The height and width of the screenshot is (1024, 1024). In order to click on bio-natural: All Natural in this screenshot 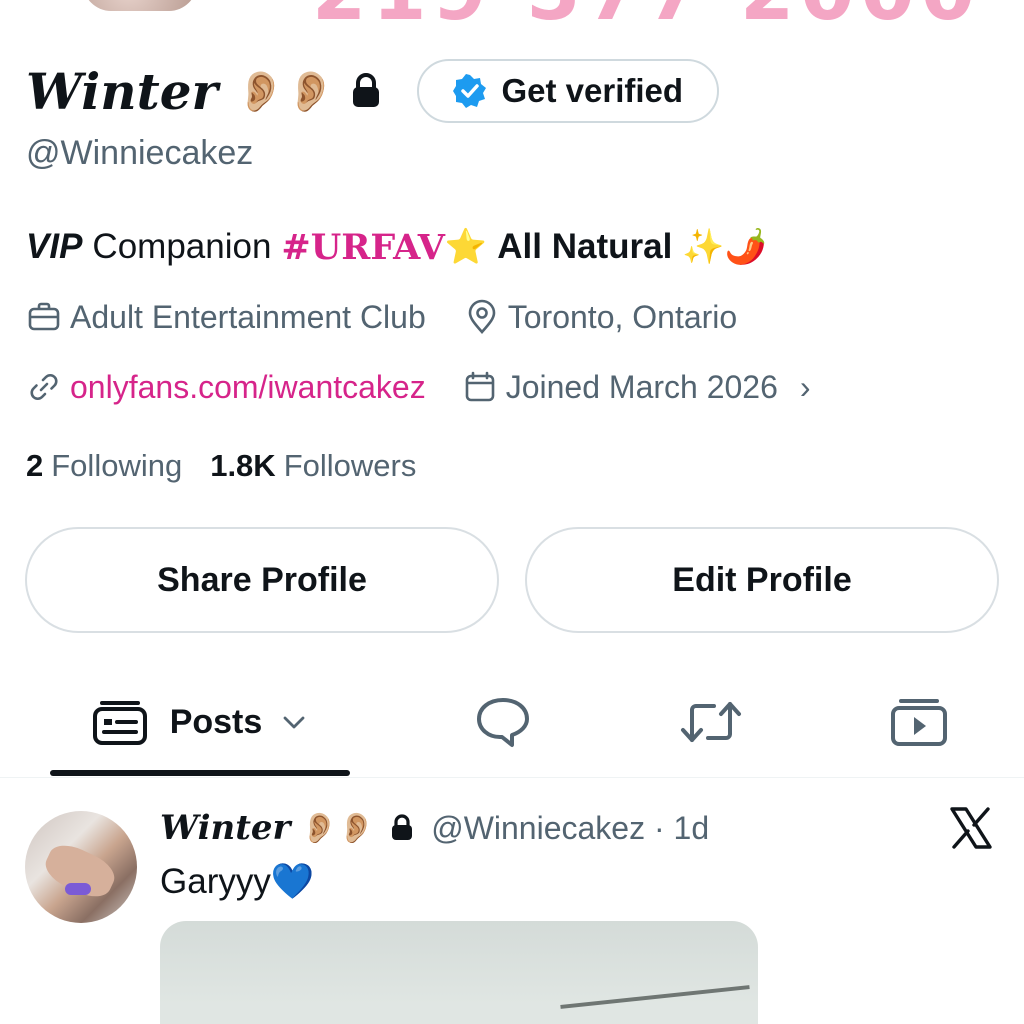, I will do `click(585, 246)`.